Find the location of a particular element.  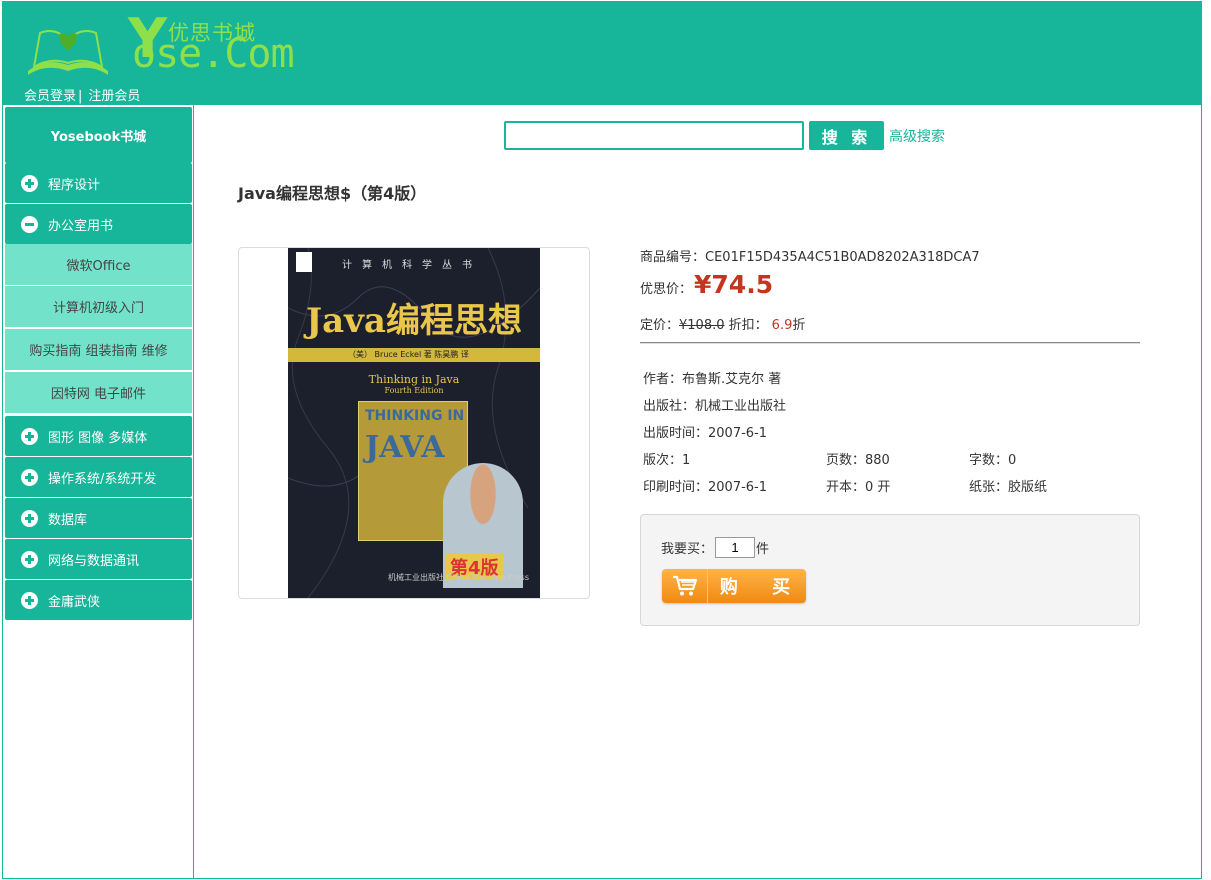

sidebar-item-database: 数据库 is located at coordinates (98, 518).